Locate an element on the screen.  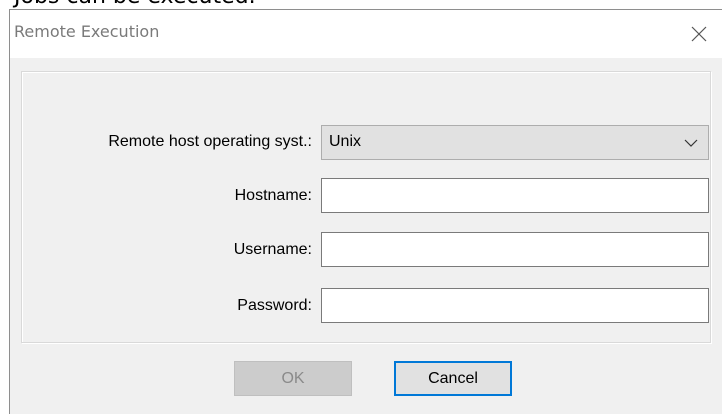
close-icon is located at coordinates (699, 34).